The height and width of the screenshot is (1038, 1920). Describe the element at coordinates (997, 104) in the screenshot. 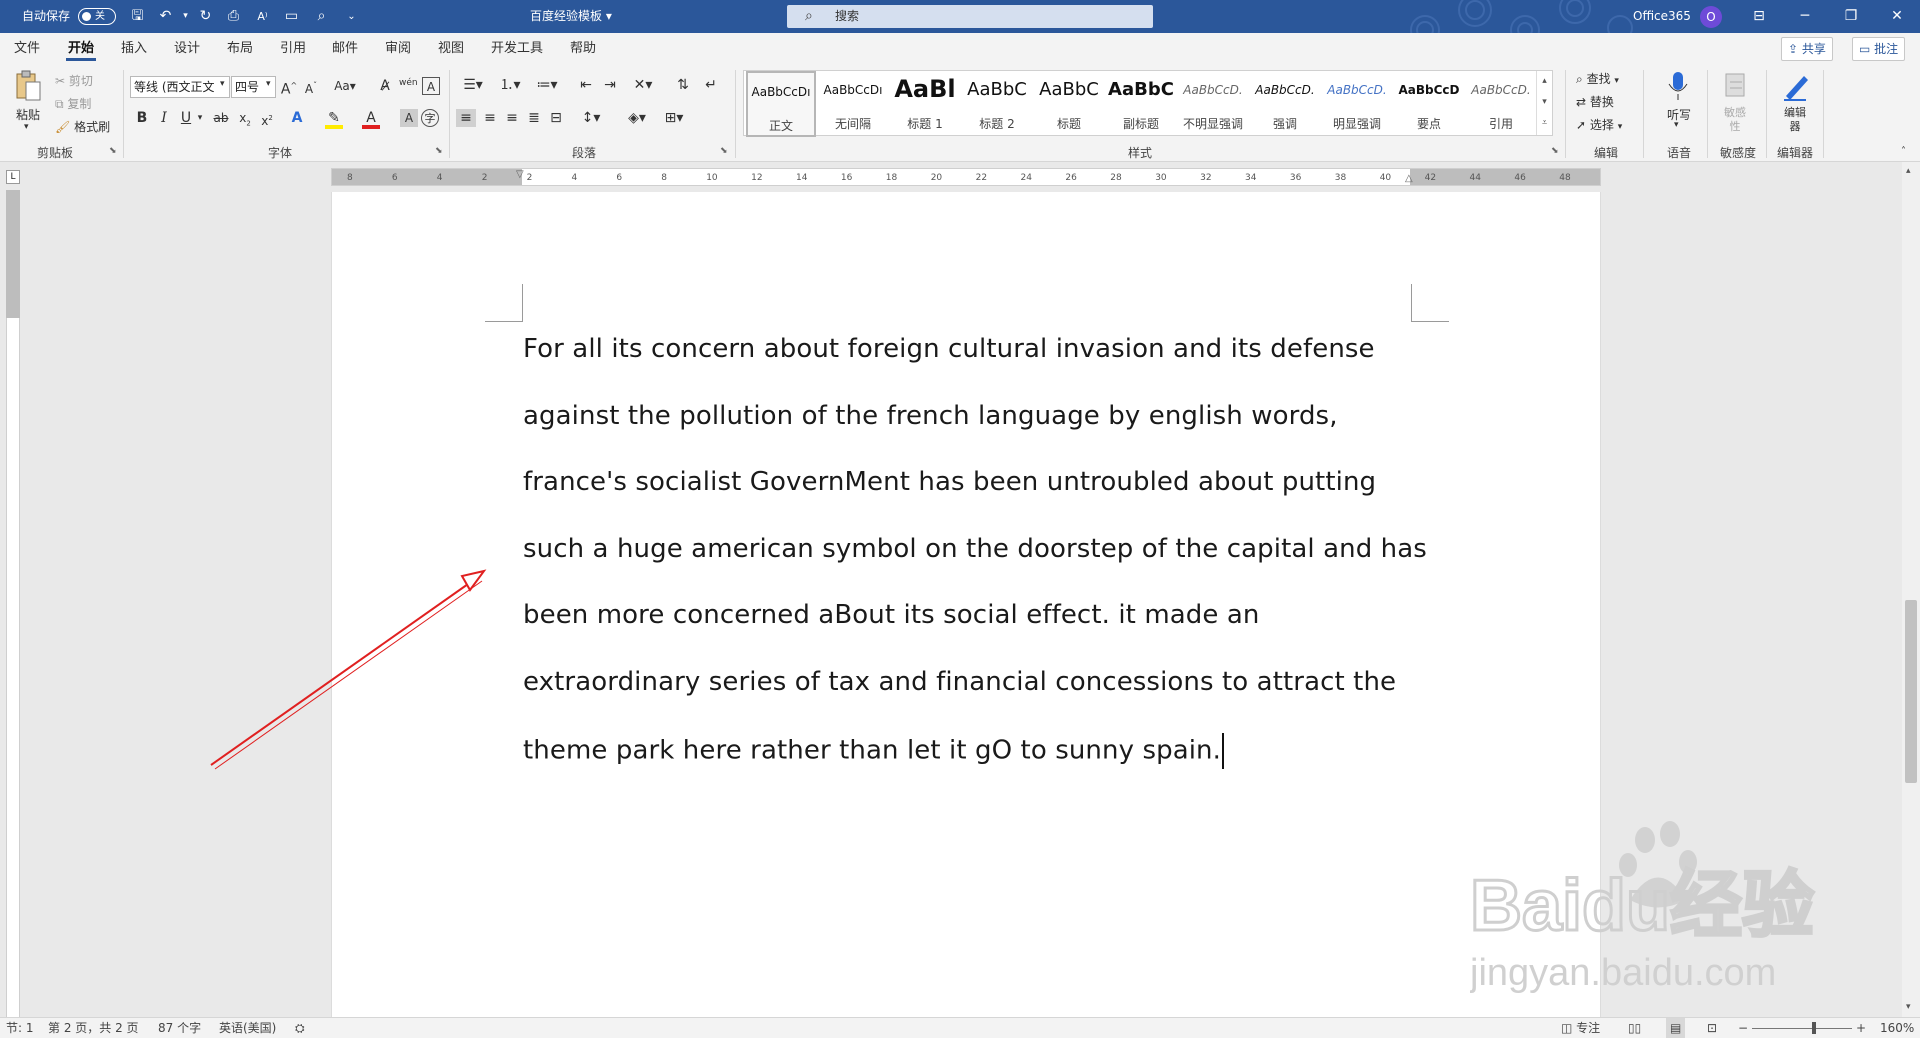

I see `style-heading-2: AaBbC 标题 2` at that location.